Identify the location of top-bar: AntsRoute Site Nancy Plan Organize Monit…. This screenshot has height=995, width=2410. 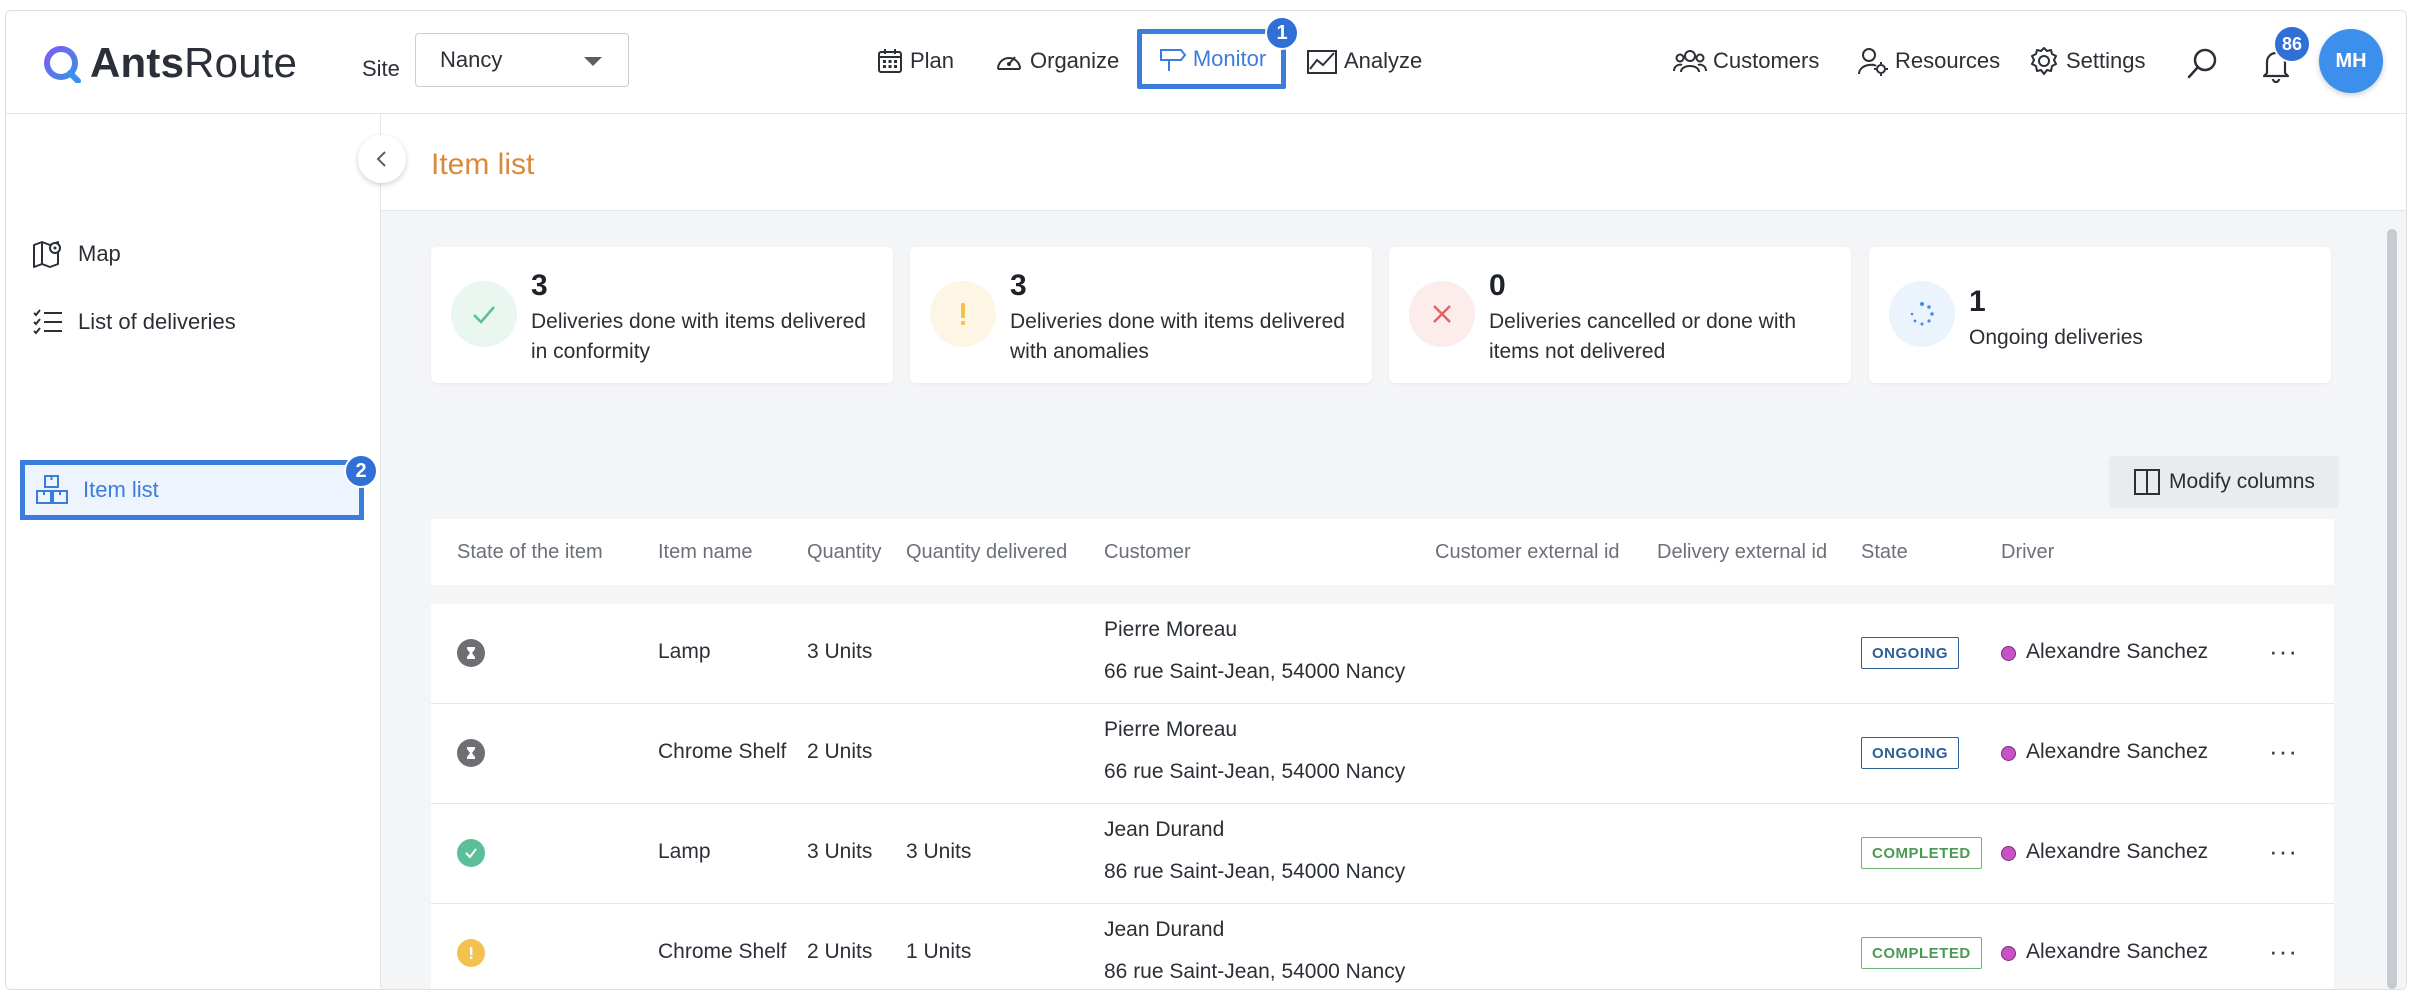
(1206, 62).